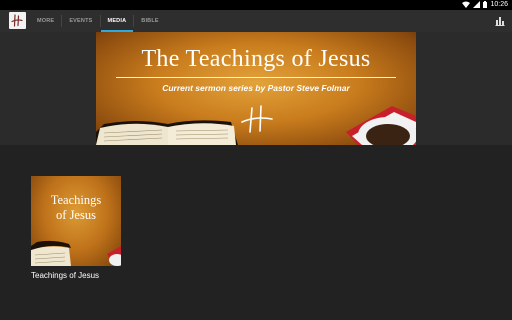  What do you see at coordinates (256, 5) in the screenshot?
I see `status-bar: 10:26` at bounding box center [256, 5].